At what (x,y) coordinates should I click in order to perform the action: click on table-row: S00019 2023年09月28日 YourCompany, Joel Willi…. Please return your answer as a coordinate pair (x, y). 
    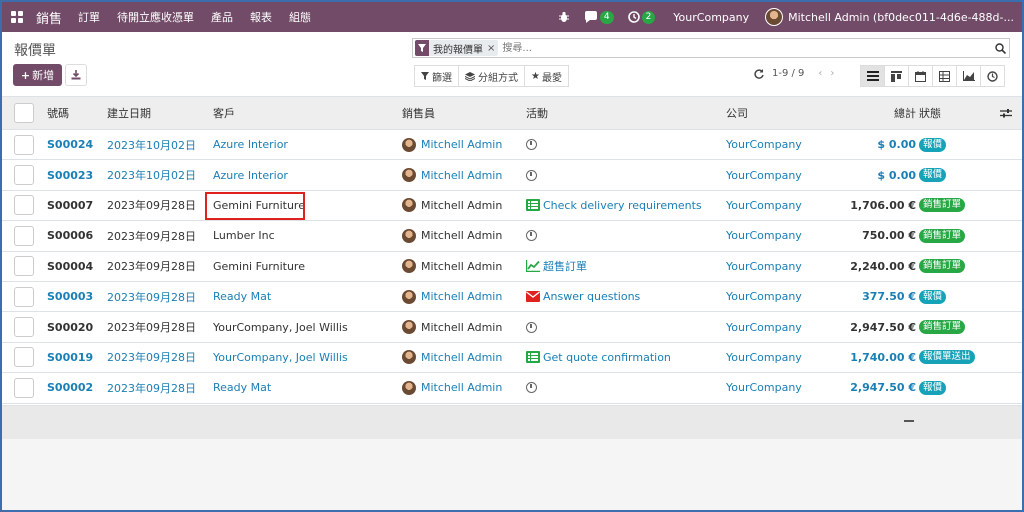
    Looking at the image, I should click on (512, 358).